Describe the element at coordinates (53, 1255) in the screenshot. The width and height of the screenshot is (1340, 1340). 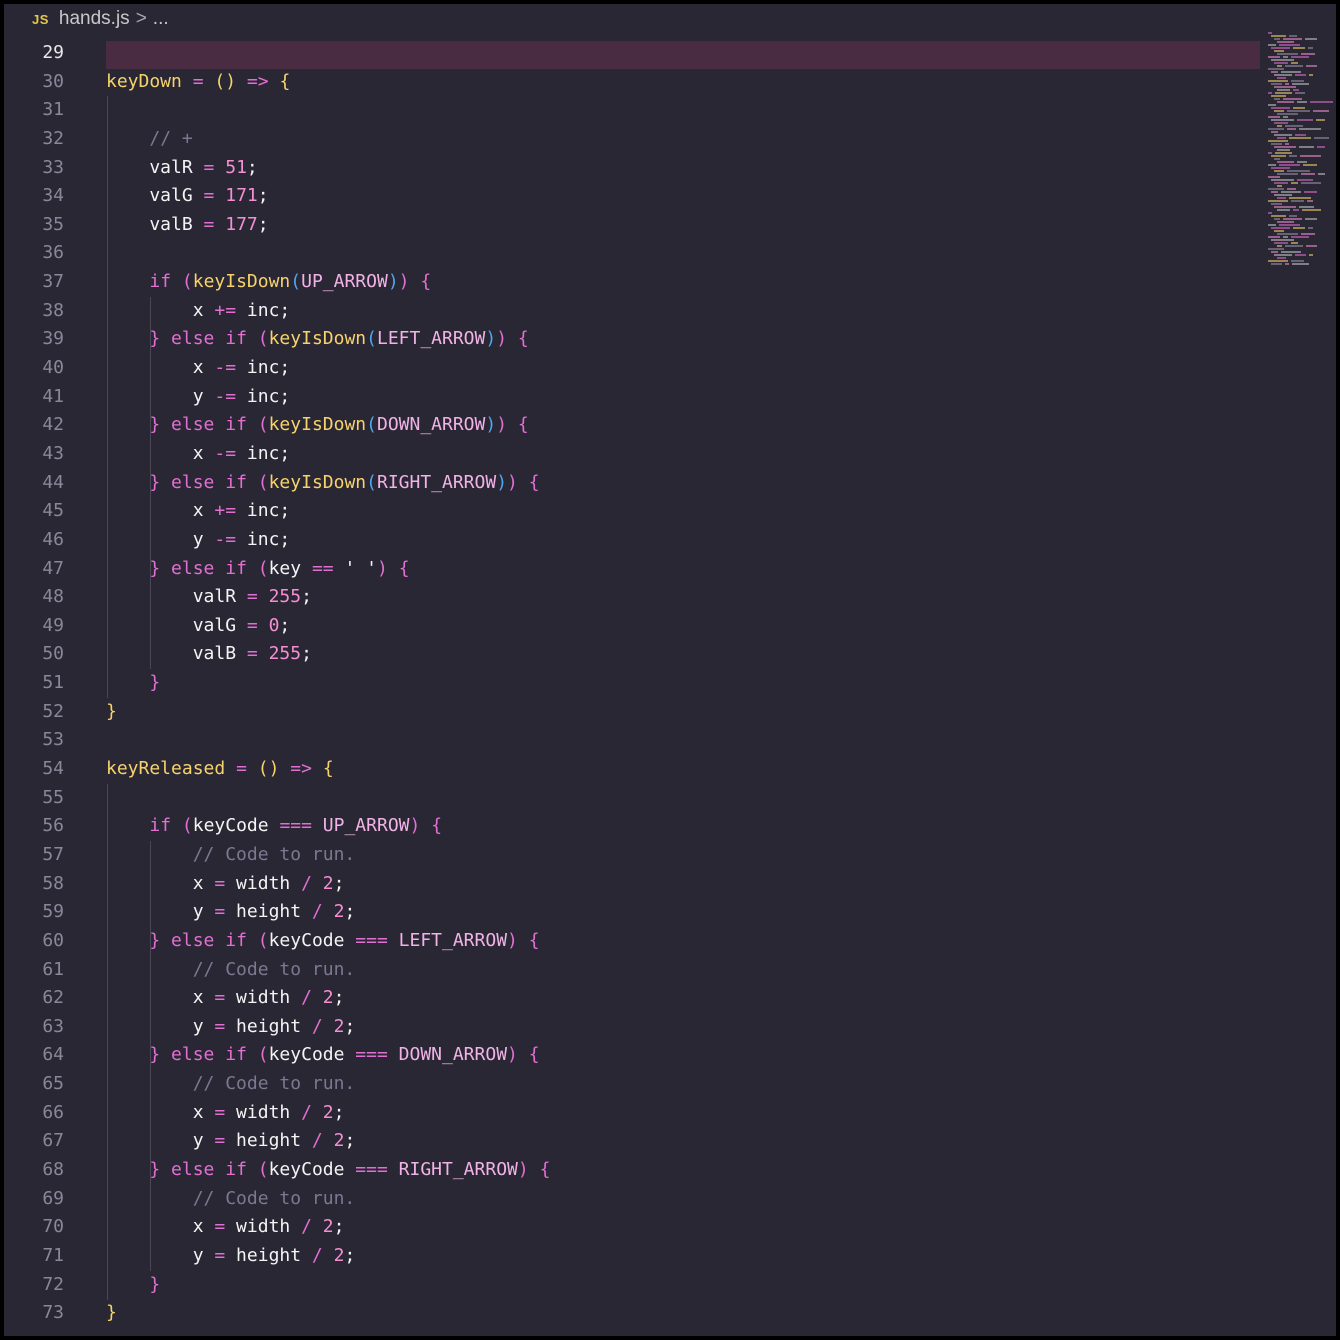
I see `line-number: 71` at that location.